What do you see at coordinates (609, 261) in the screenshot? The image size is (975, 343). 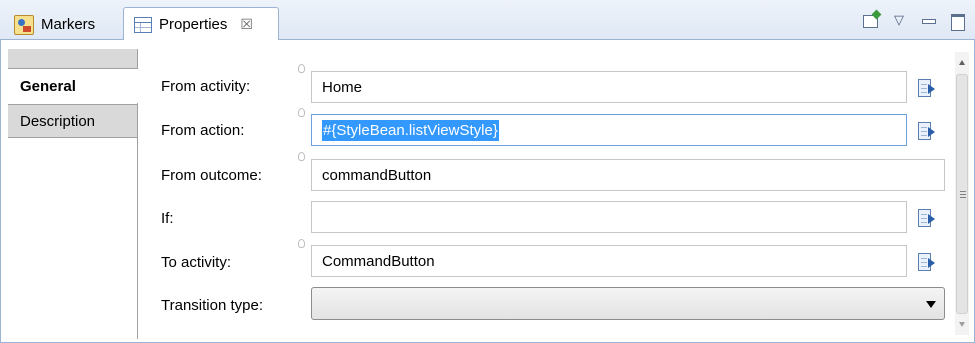 I see `to-activity-field: CommandButton` at bounding box center [609, 261].